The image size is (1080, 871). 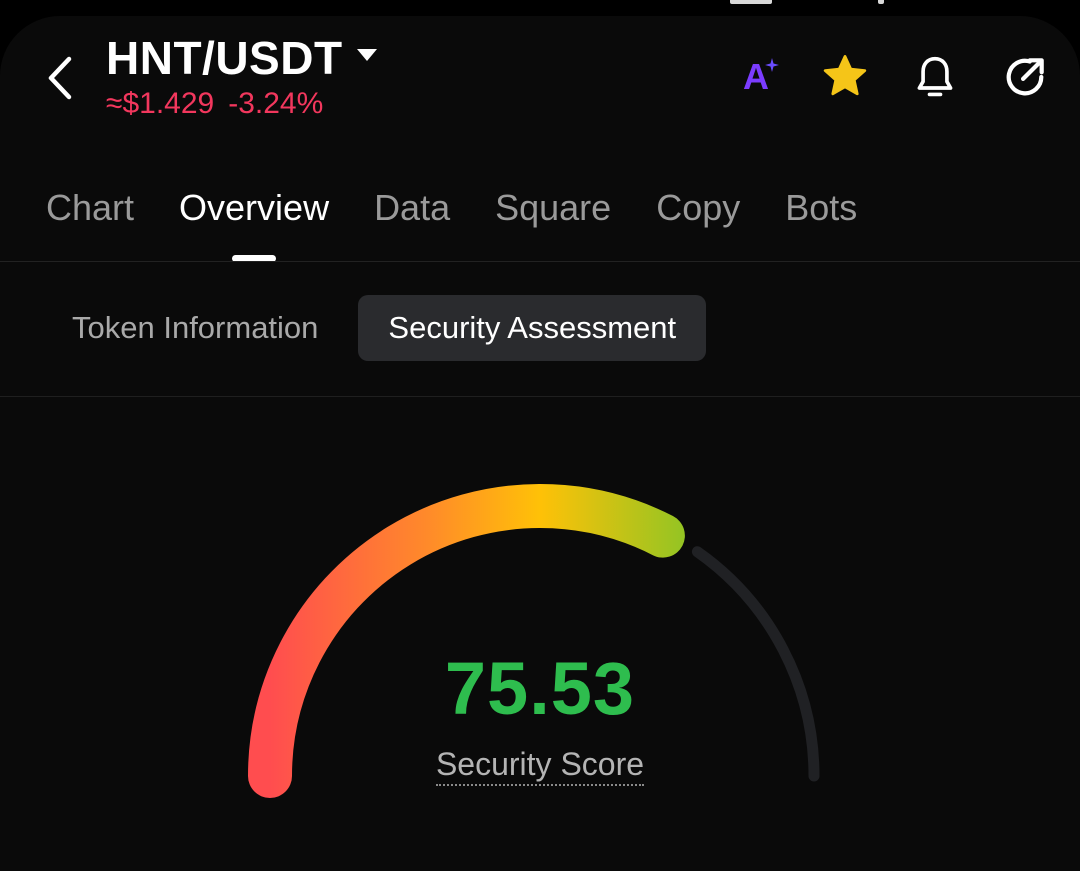 What do you see at coordinates (890, 77) in the screenshot?
I see `header-actions: A` at bounding box center [890, 77].